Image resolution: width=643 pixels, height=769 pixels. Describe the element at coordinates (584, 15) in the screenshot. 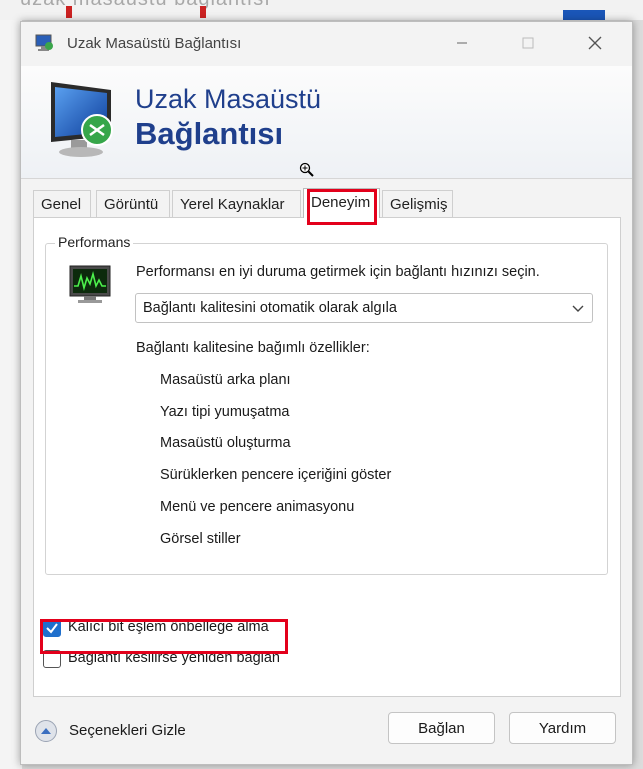

I see `background-app-accent` at that location.